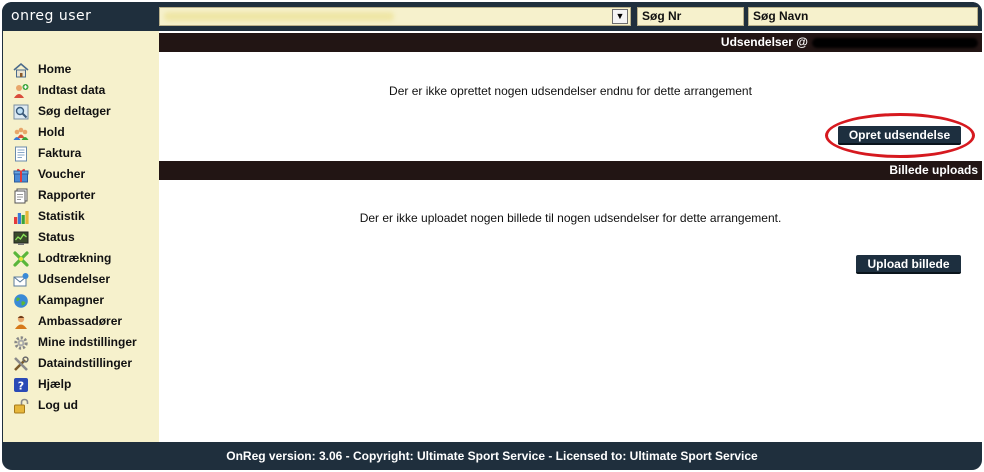  I want to click on redacted-event-name, so click(279, 16).